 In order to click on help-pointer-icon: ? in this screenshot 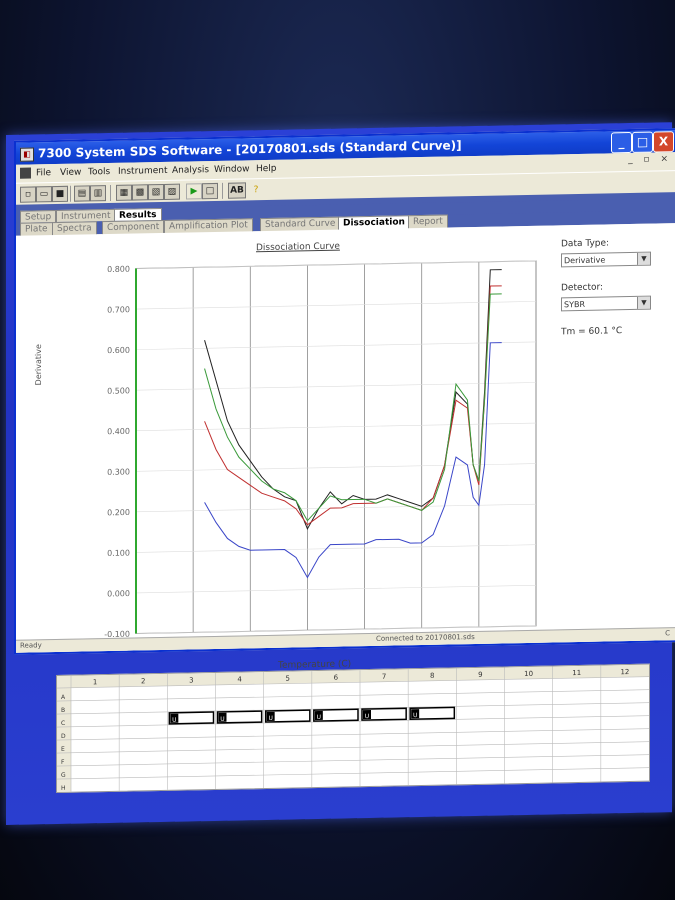, I will do `click(256, 190)`.